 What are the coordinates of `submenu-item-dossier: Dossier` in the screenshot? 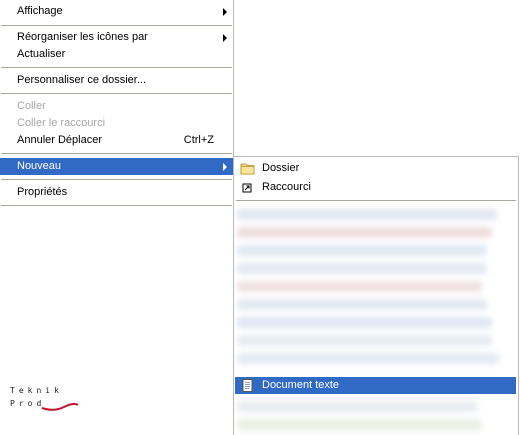 It's located at (376, 168).